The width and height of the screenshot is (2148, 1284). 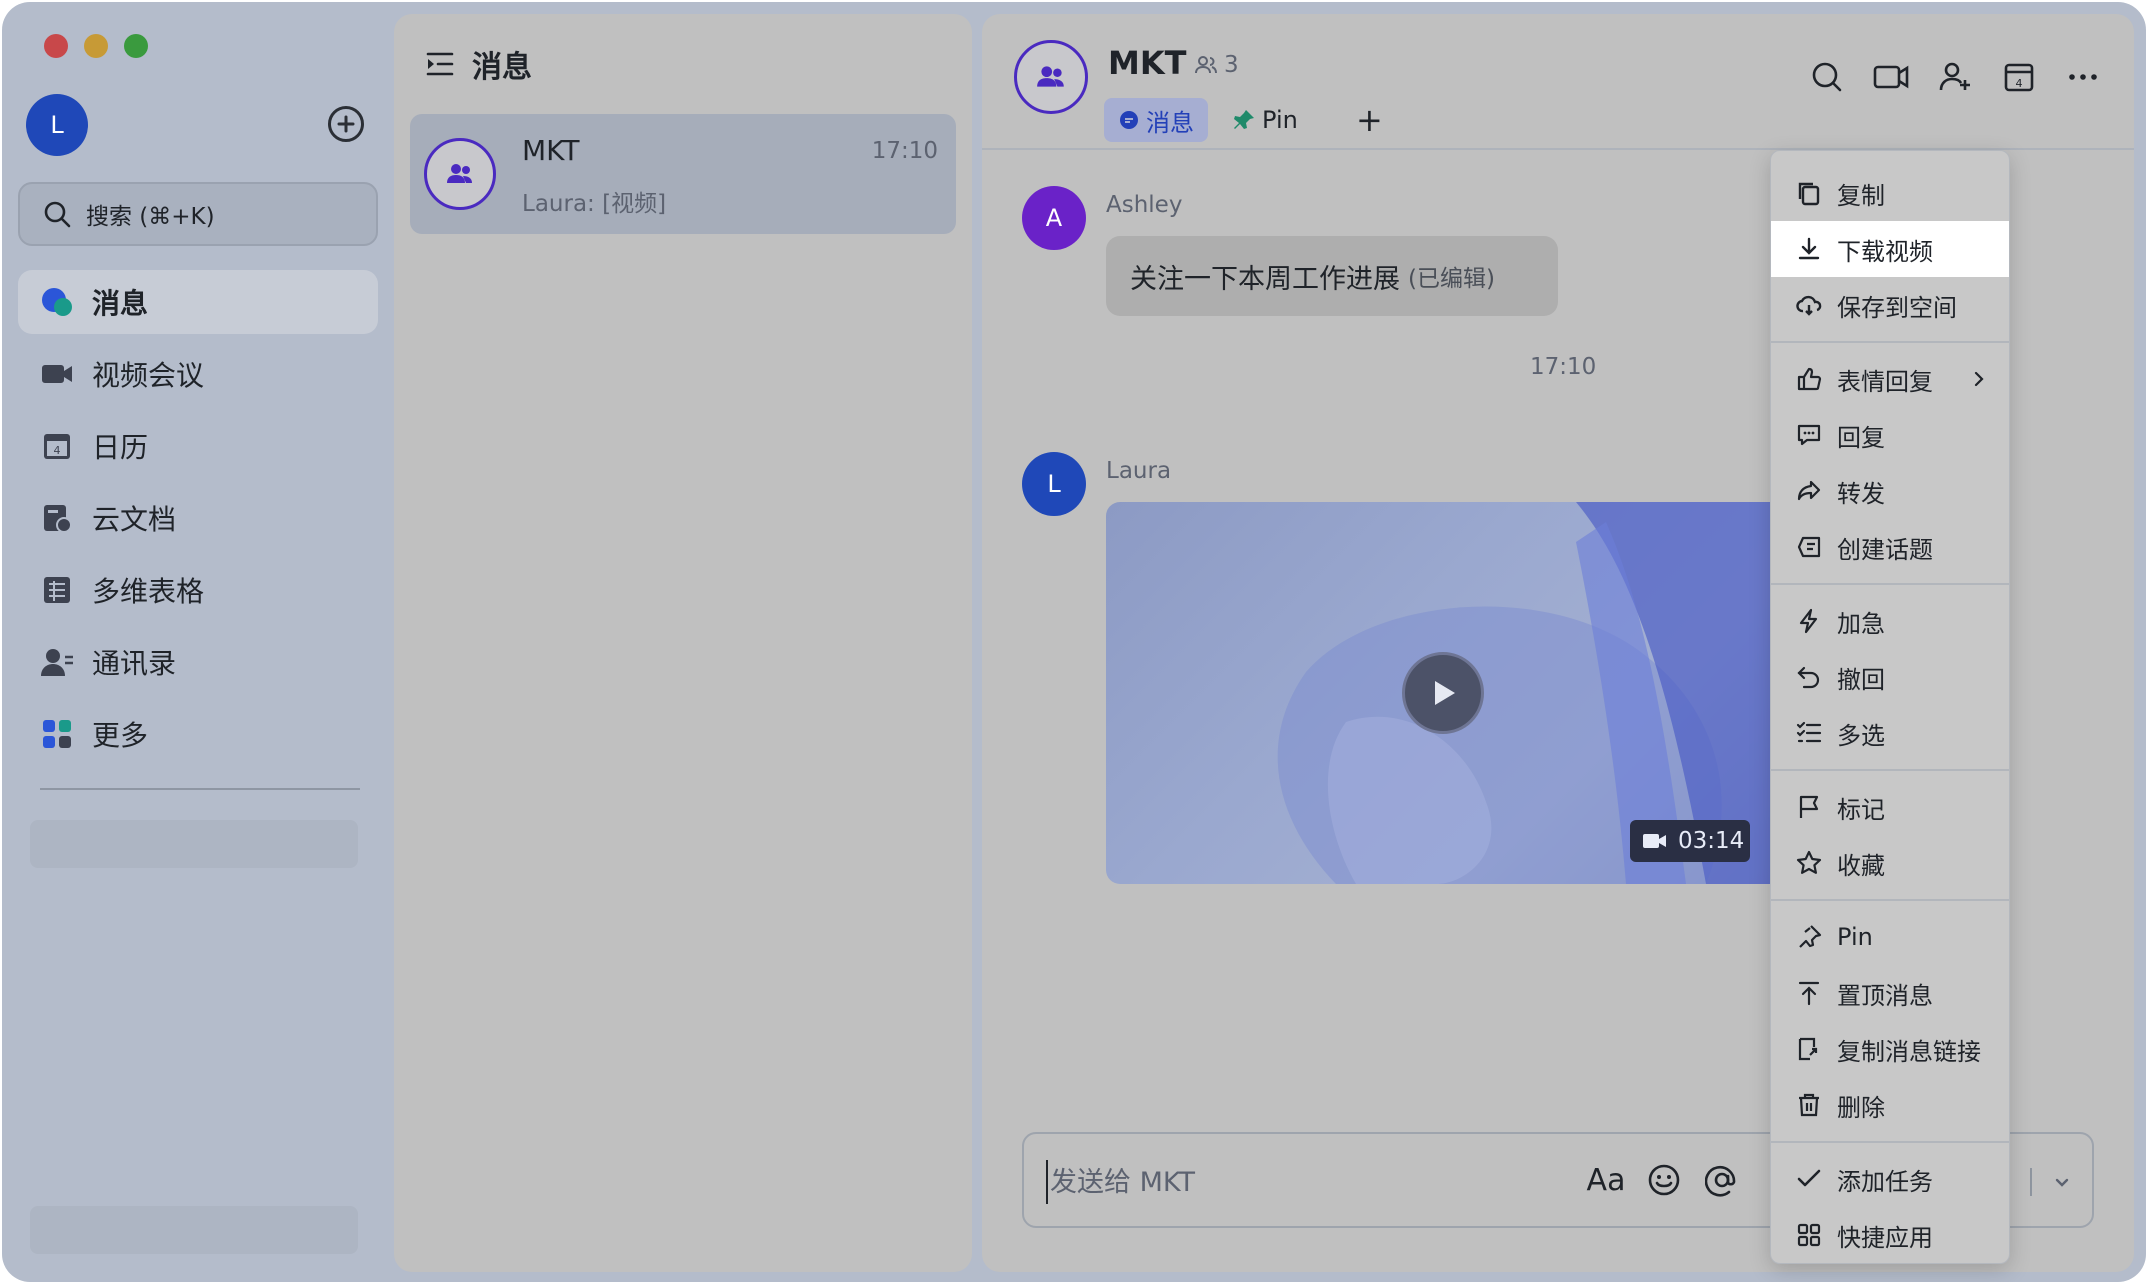 What do you see at coordinates (1809, 993) in the screenshot?
I see `pin-top-icon` at bounding box center [1809, 993].